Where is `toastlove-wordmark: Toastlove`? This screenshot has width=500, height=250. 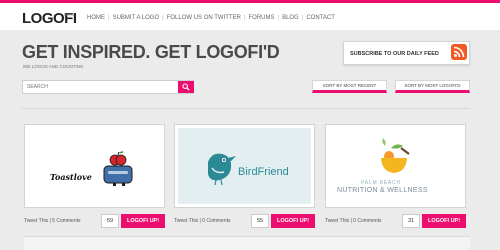
toastlove-wordmark: Toastlove is located at coordinates (71, 177).